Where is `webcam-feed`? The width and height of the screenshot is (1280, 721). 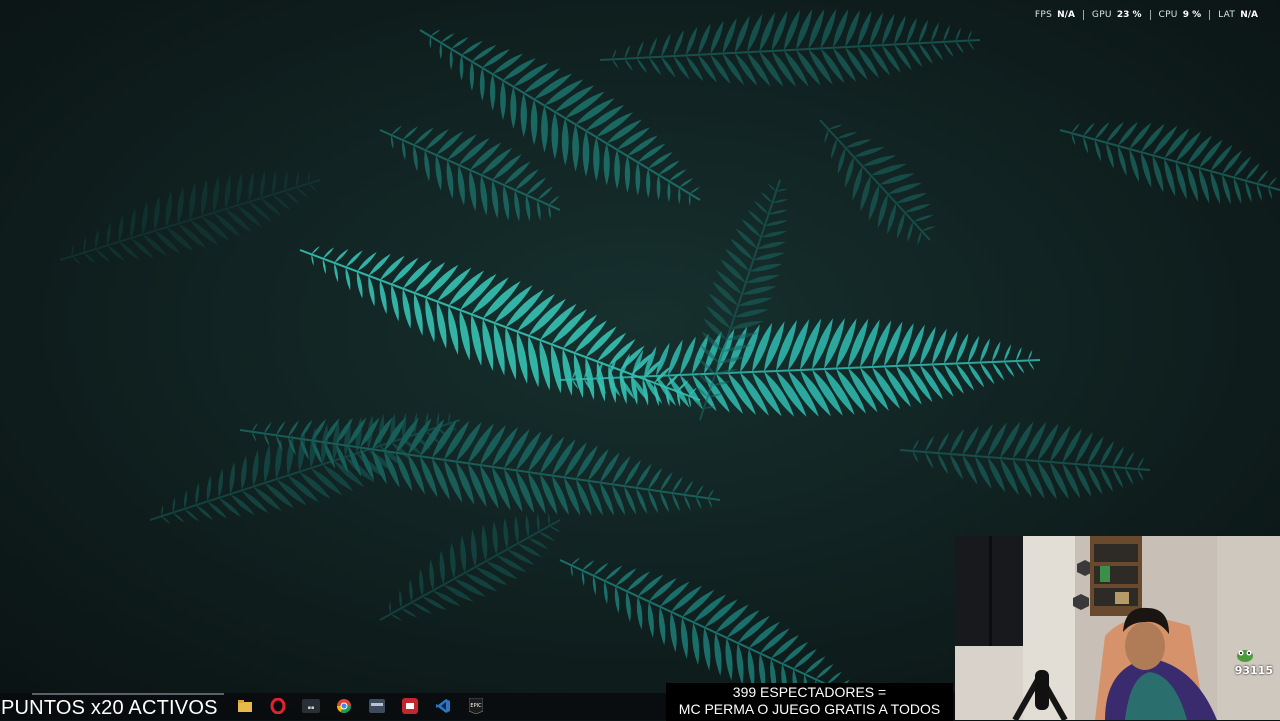
webcam-feed is located at coordinates (1117, 628).